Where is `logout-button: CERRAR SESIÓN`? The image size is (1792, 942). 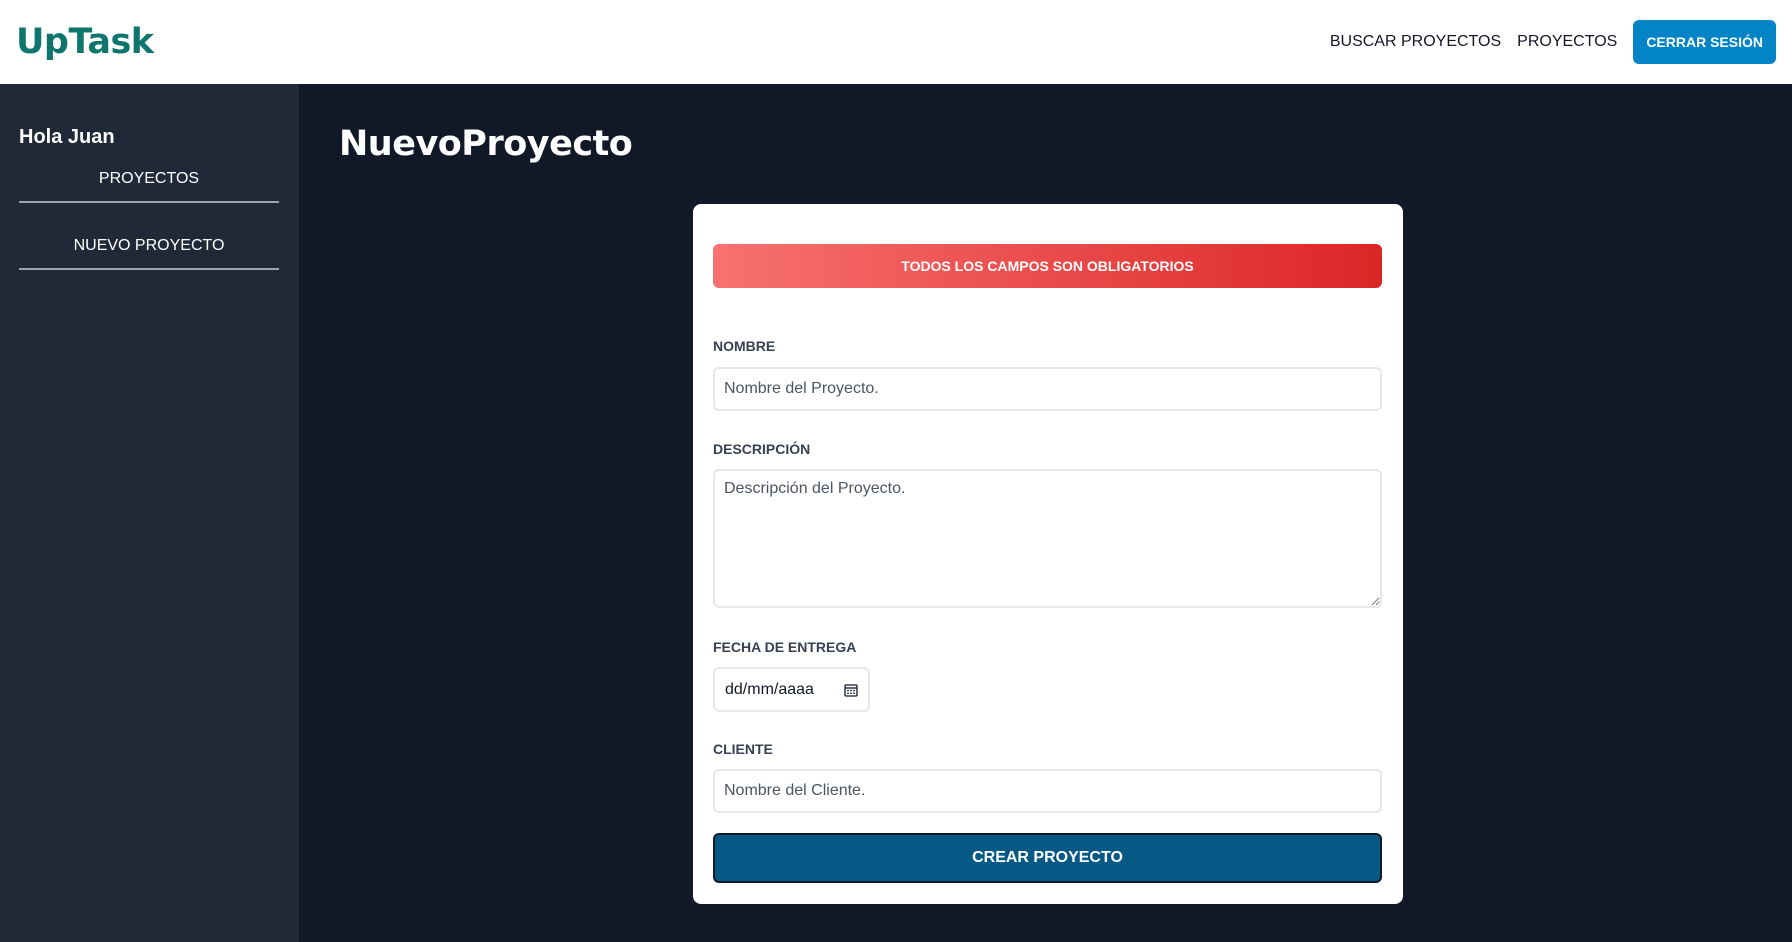 logout-button: CERRAR SESIÓN is located at coordinates (1704, 42).